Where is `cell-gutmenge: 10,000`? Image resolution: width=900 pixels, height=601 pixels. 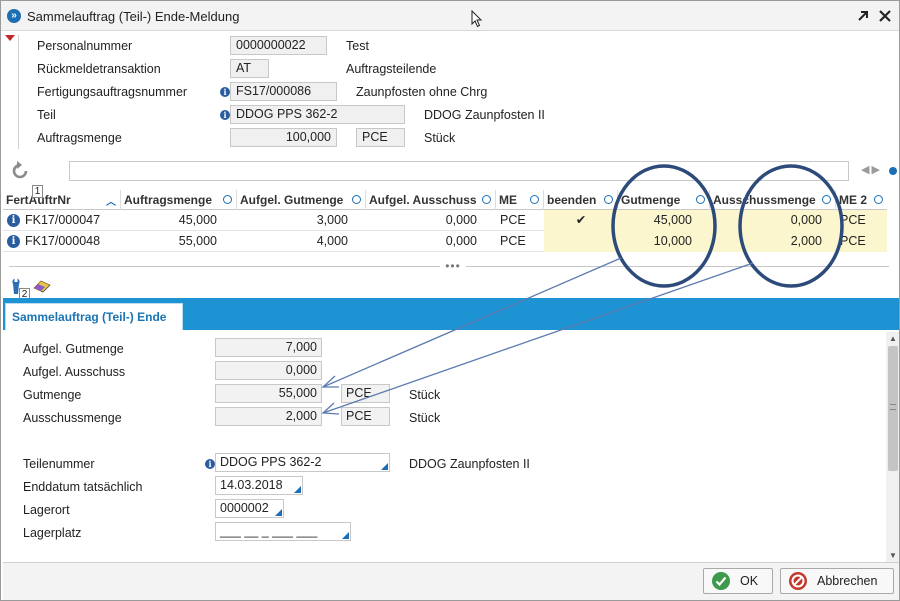
cell-gutmenge: 10,000 is located at coordinates (664, 241).